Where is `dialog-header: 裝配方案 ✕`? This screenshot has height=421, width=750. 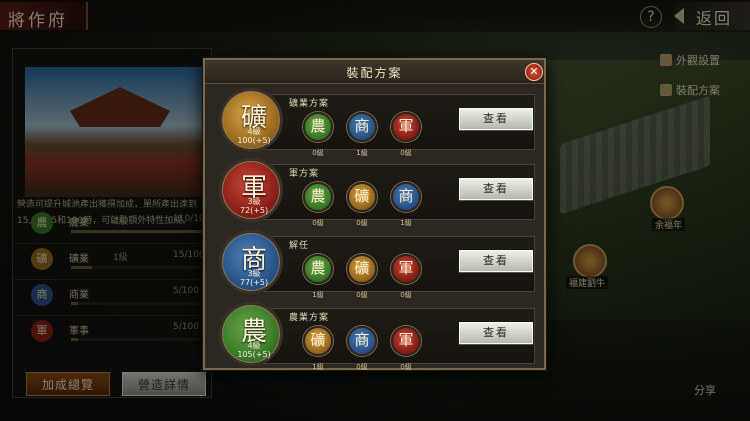 dialog-header: 裝配方案 ✕ is located at coordinates (374, 72).